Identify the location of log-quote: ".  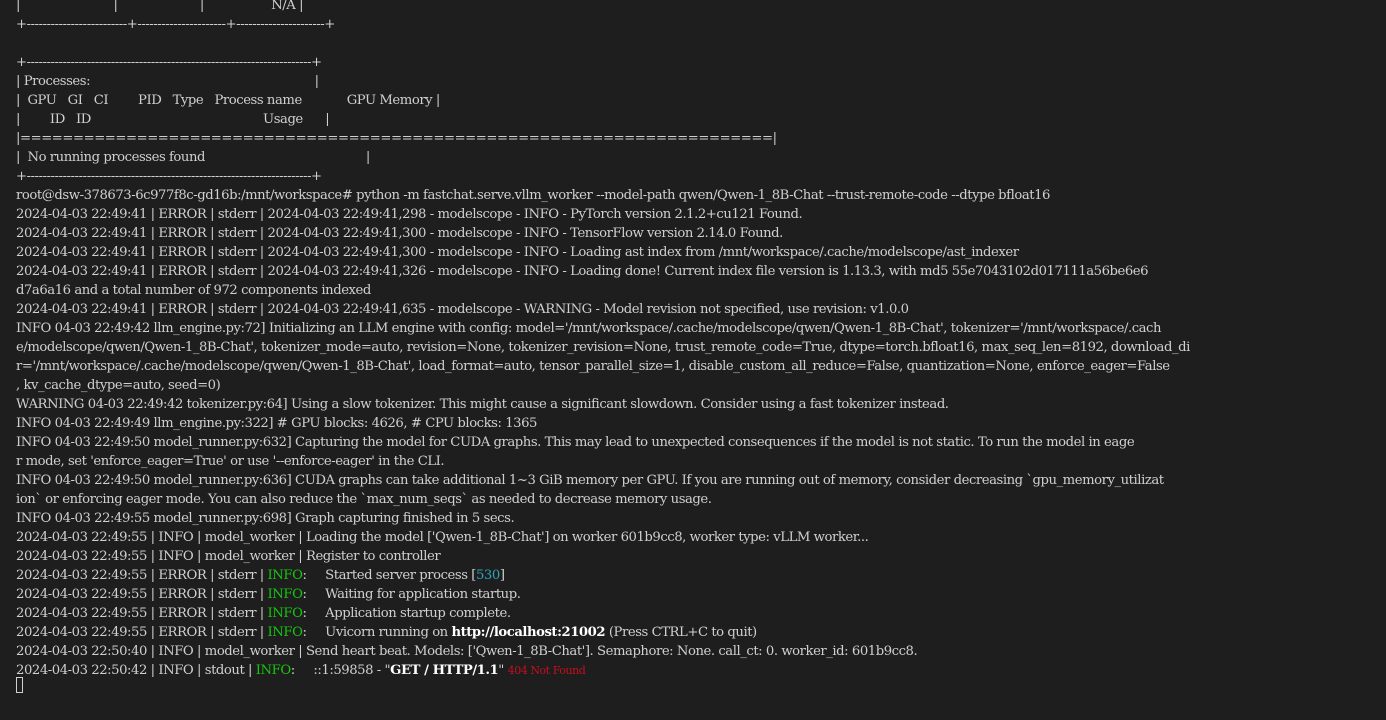
(503, 670).